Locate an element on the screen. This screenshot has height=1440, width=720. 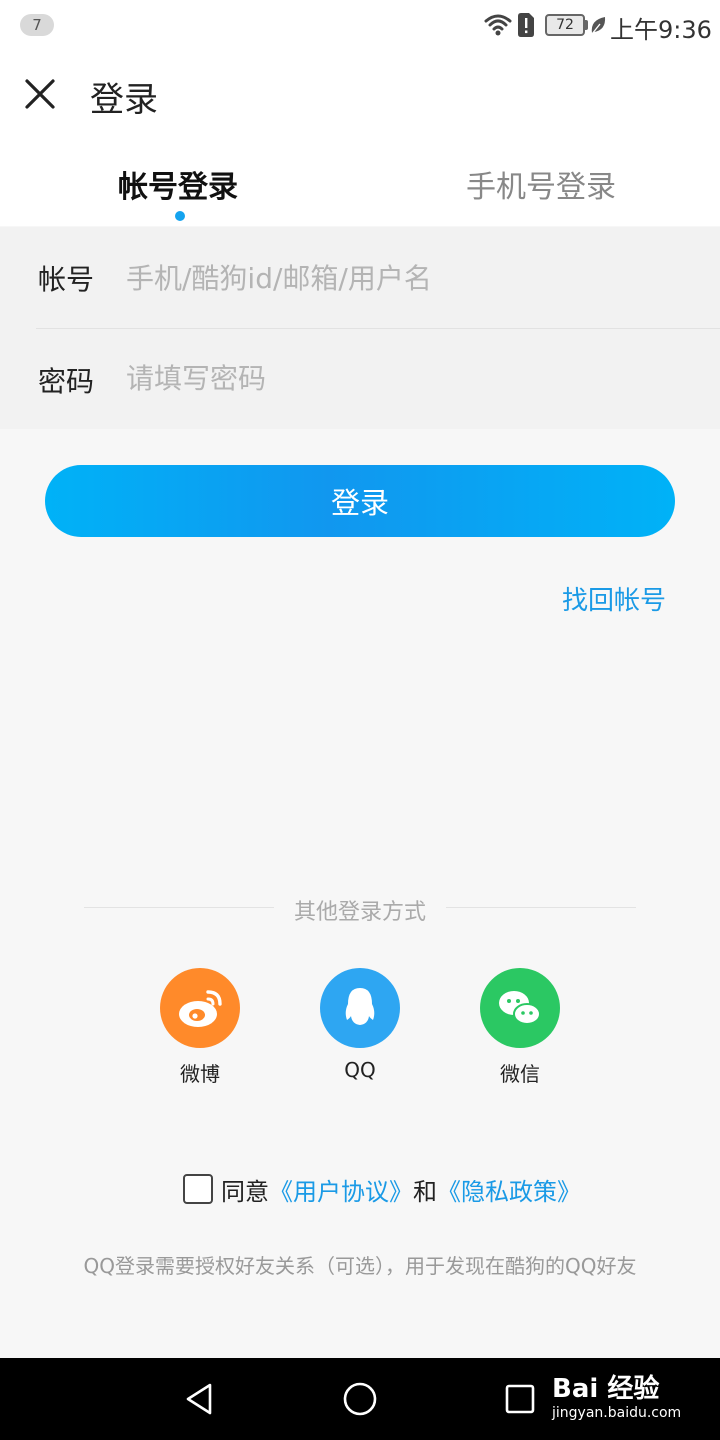
wifi-icon is located at coordinates (498, 25).